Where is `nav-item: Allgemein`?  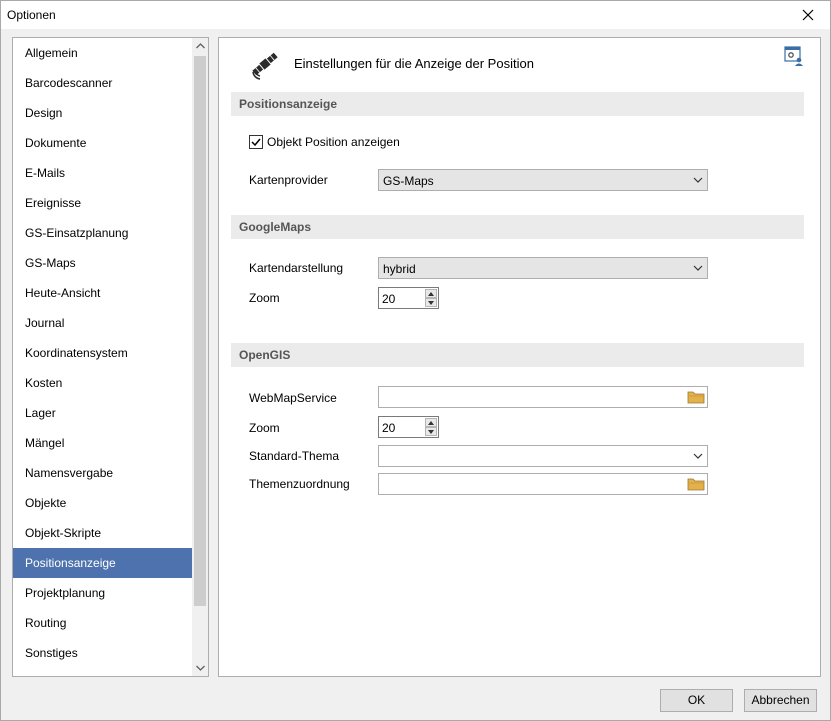
nav-item: Allgemein is located at coordinates (103, 53).